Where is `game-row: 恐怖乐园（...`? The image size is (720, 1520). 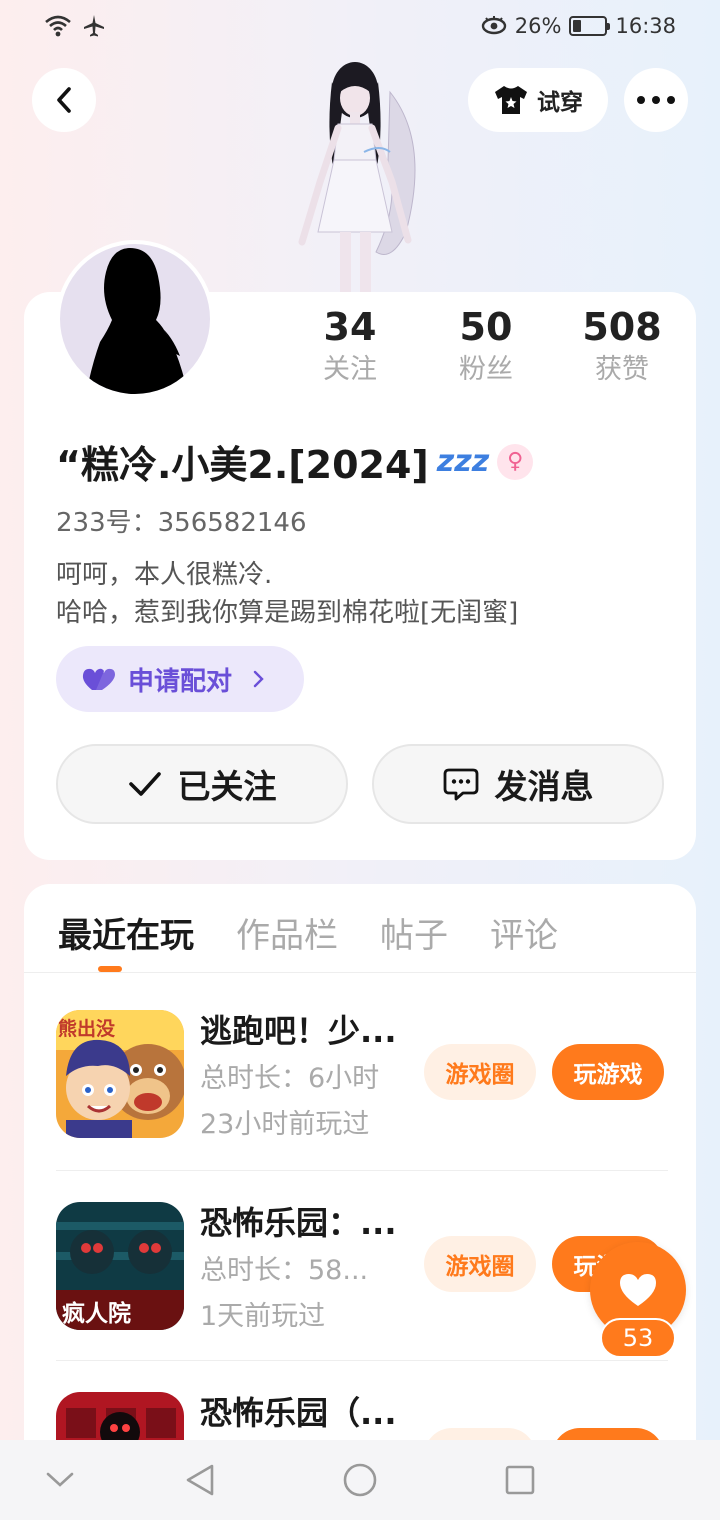 game-row: 恐怖乐园（... is located at coordinates (360, 1401).